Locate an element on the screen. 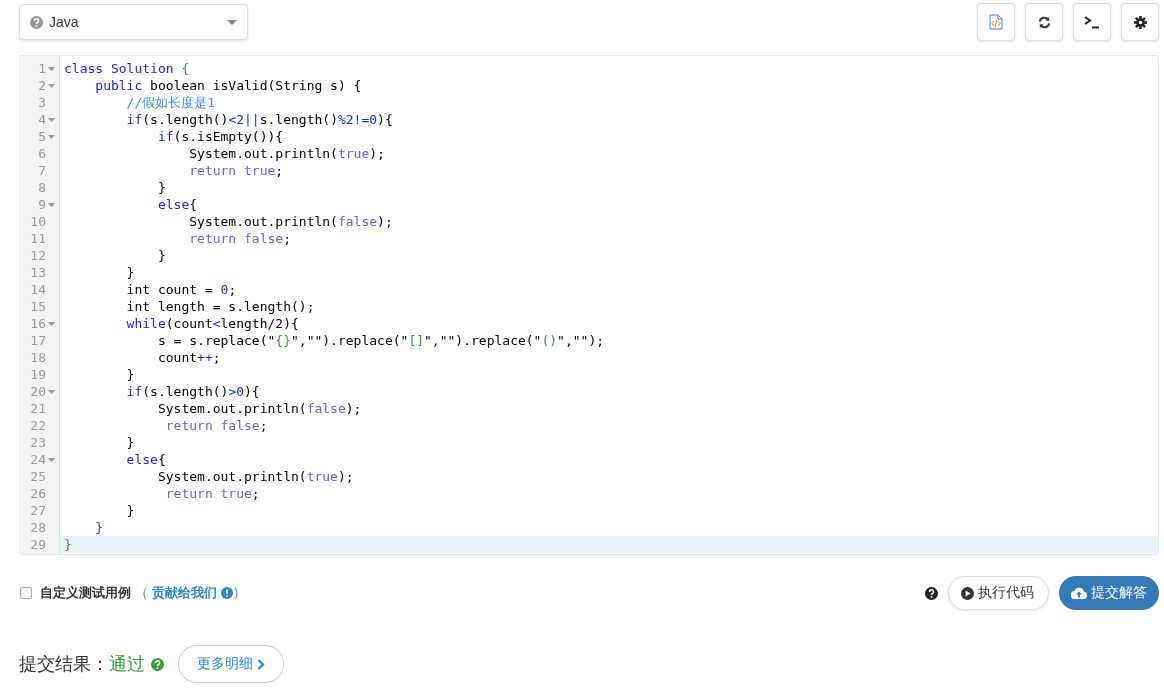 This screenshot has width=1164, height=688. caret-icon is located at coordinates (232, 22).